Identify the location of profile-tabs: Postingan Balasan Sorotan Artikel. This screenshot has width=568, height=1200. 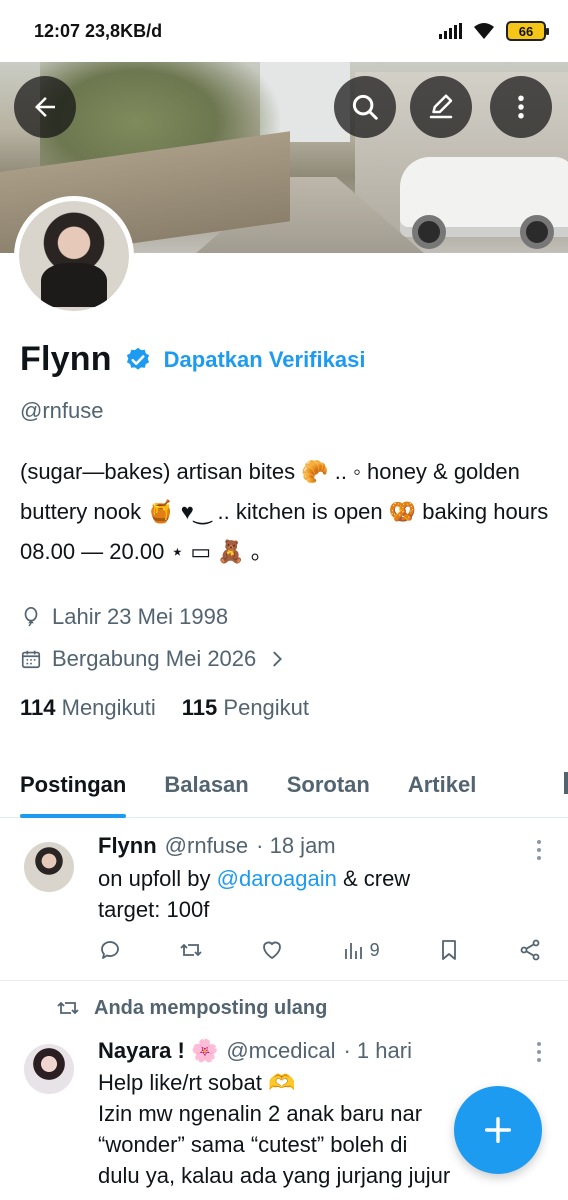
(284, 785).